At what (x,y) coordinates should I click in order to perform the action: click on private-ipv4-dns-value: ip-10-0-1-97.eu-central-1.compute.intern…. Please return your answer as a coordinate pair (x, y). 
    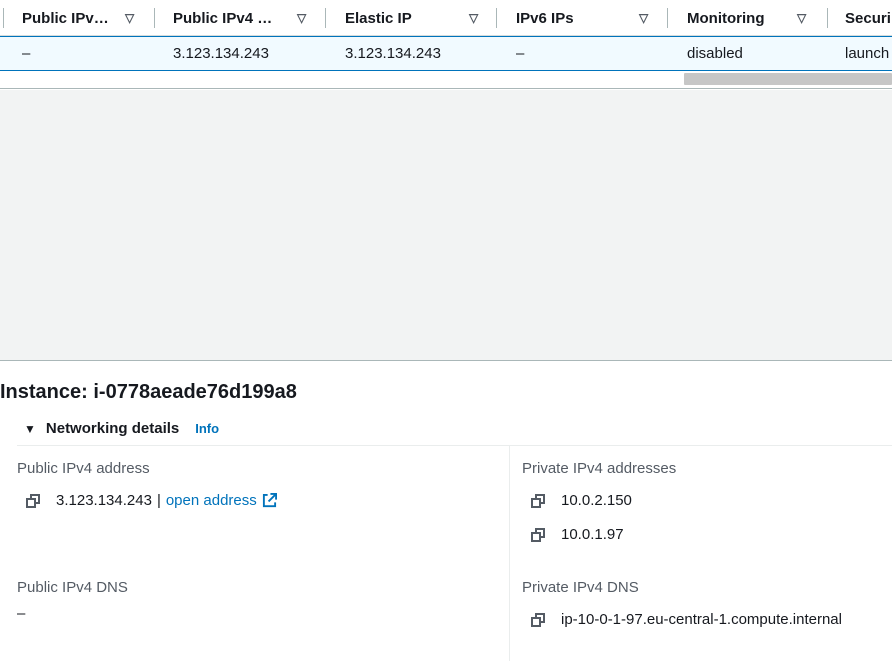
    Looking at the image, I should click on (686, 619).